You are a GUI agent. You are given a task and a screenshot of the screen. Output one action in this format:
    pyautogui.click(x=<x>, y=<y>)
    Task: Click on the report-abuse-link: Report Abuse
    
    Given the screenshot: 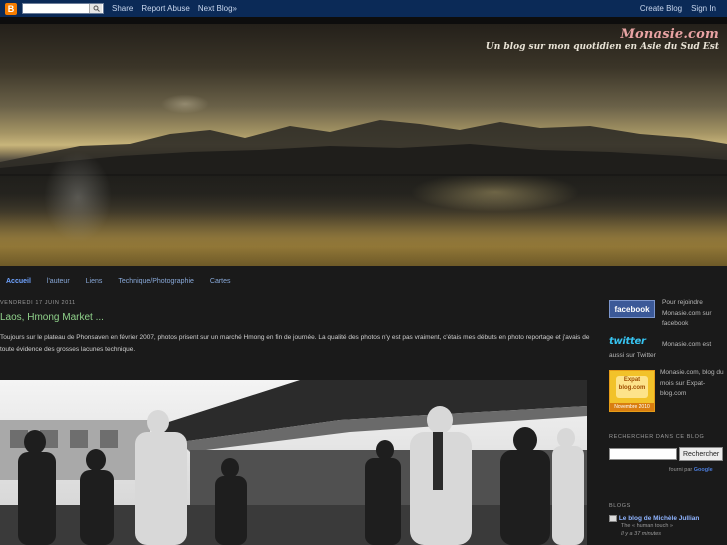 What is the action you would take?
    pyautogui.click(x=165, y=8)
    